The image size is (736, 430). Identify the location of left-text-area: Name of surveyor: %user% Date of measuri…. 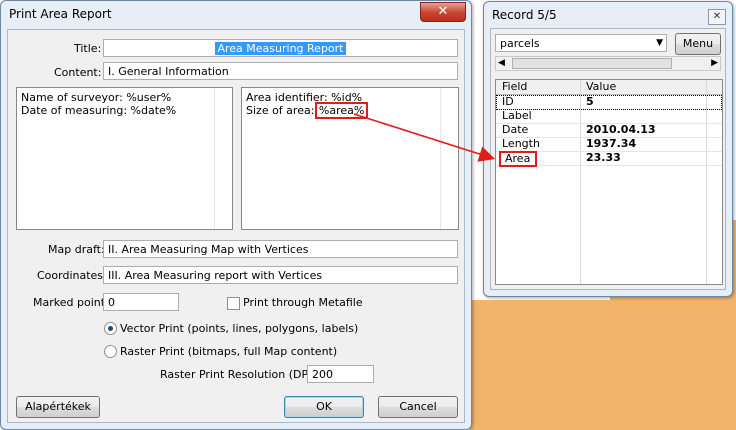
(124, 158).